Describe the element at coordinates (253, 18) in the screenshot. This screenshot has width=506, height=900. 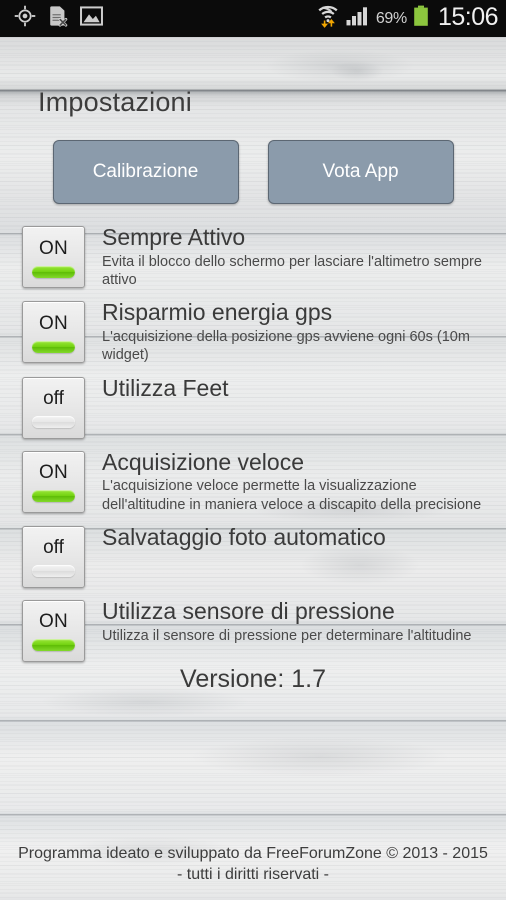
I see `status-bar: 69% 15:06` at that location.